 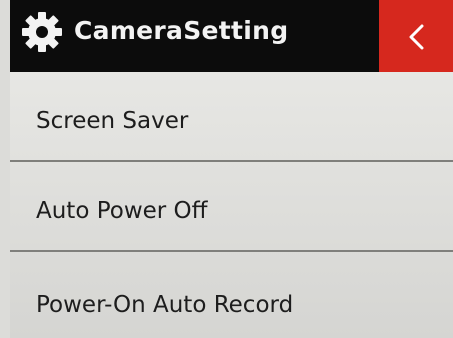 I want to click on gear-icon, so click(x=42, y=32).